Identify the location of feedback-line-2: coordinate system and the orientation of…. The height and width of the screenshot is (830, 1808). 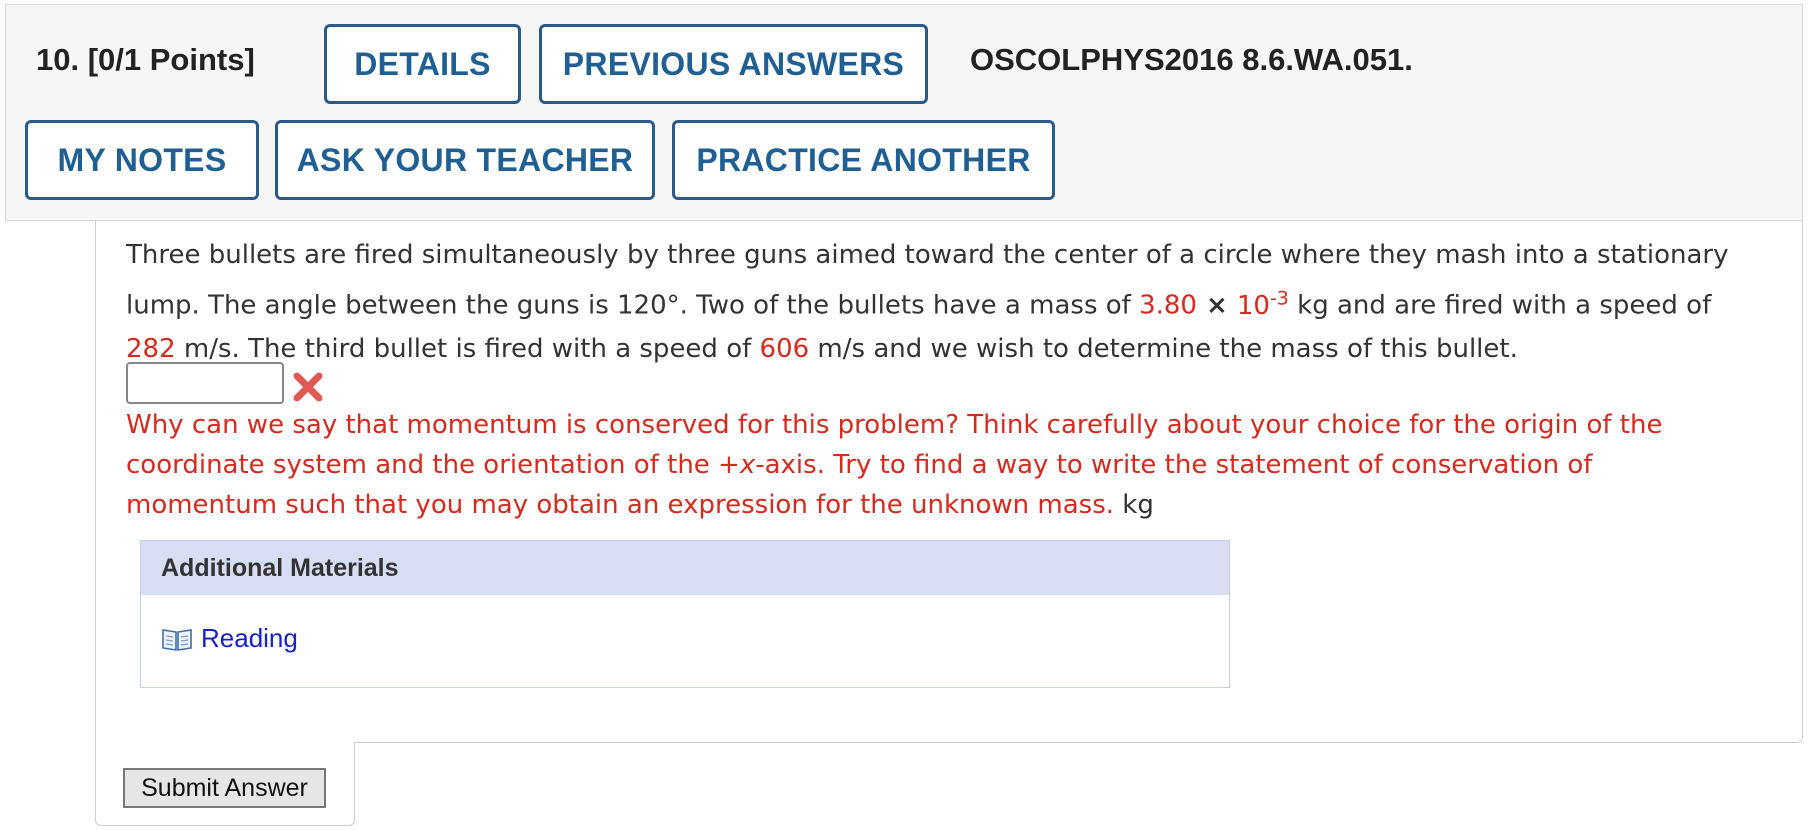
(956, 465).